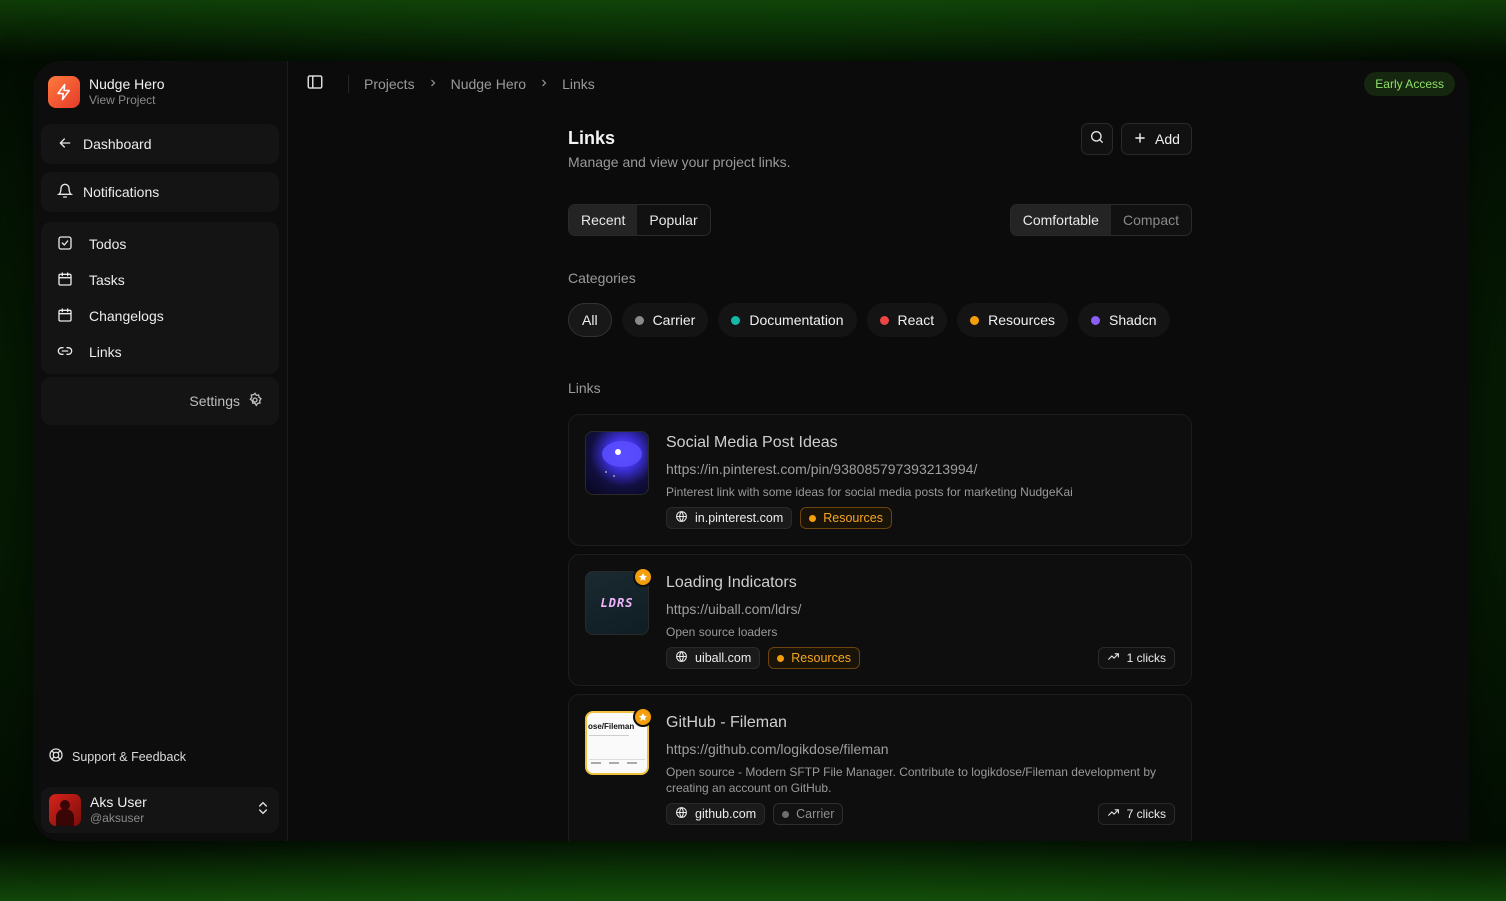 The image size is (1506, 901). What do you see at coordinates (726, 723) in the screenshot?
I see `link-title: GitHub - Fileman` at bounding box center [726, 723].